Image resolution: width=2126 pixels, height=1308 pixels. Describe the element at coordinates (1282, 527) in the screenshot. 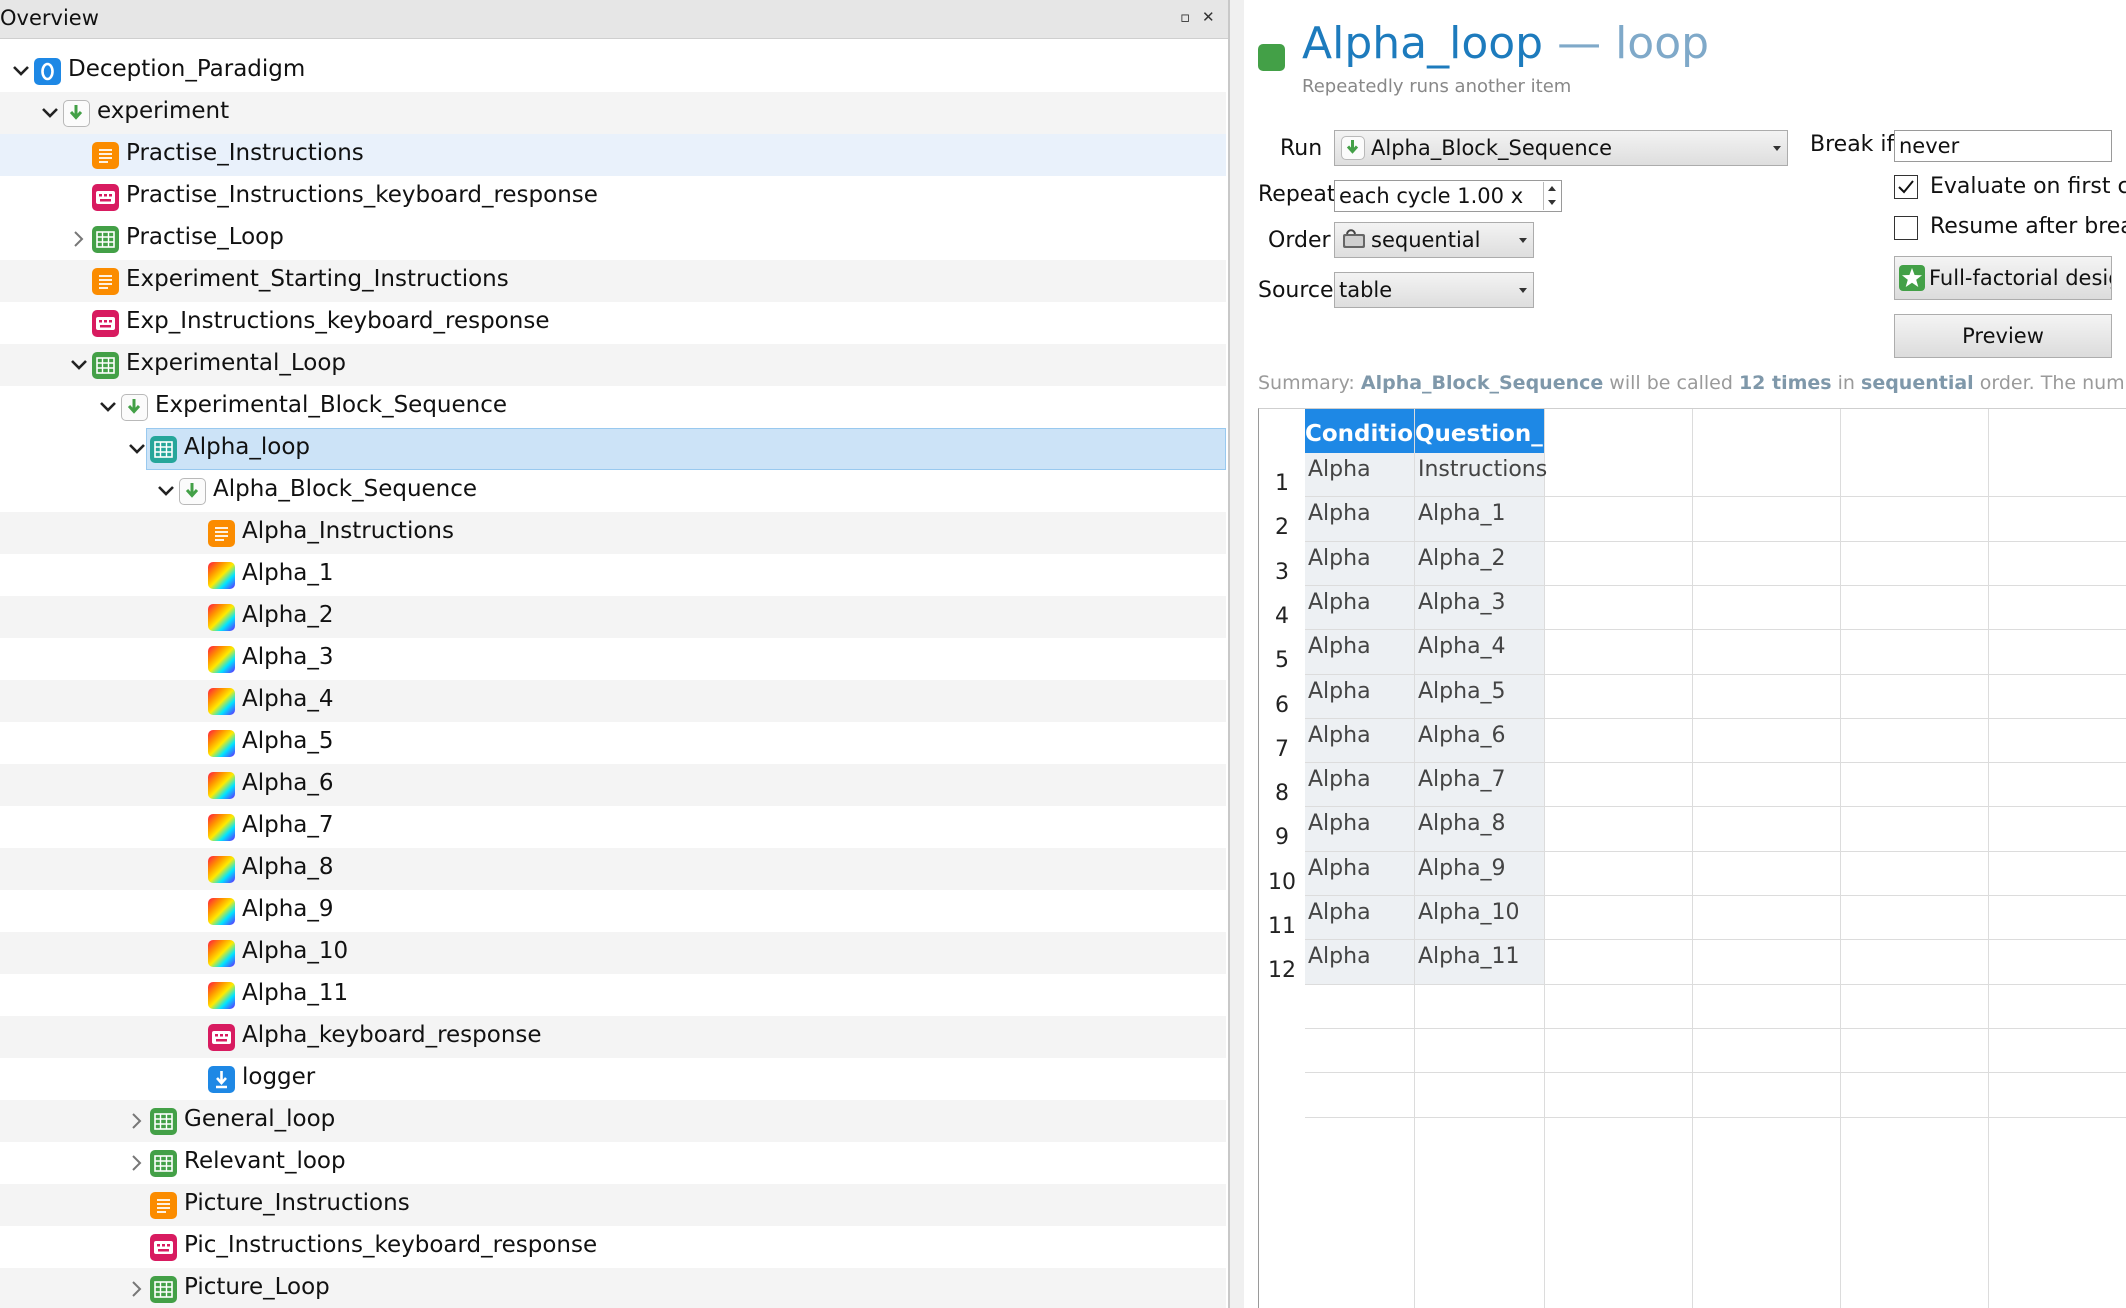

I see `row-number: 2` at that location.